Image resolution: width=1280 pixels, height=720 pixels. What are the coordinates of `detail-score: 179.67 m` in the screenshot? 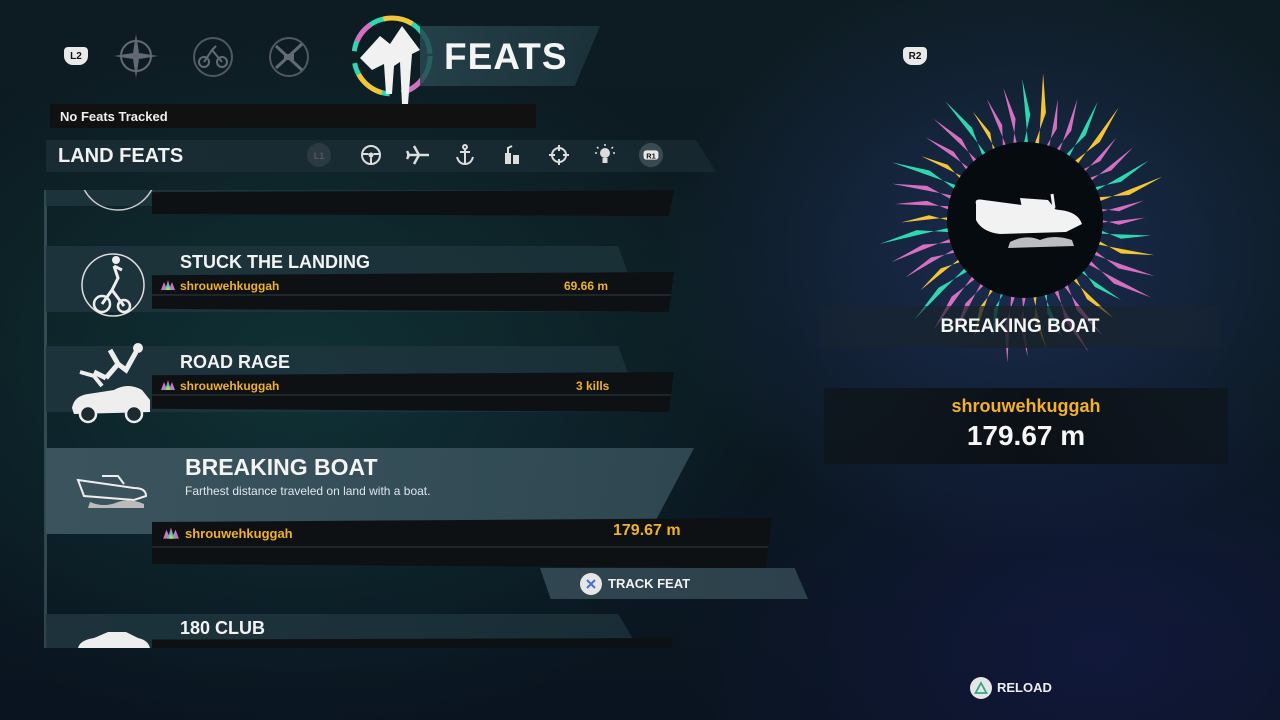 It's located at (1026, 435).